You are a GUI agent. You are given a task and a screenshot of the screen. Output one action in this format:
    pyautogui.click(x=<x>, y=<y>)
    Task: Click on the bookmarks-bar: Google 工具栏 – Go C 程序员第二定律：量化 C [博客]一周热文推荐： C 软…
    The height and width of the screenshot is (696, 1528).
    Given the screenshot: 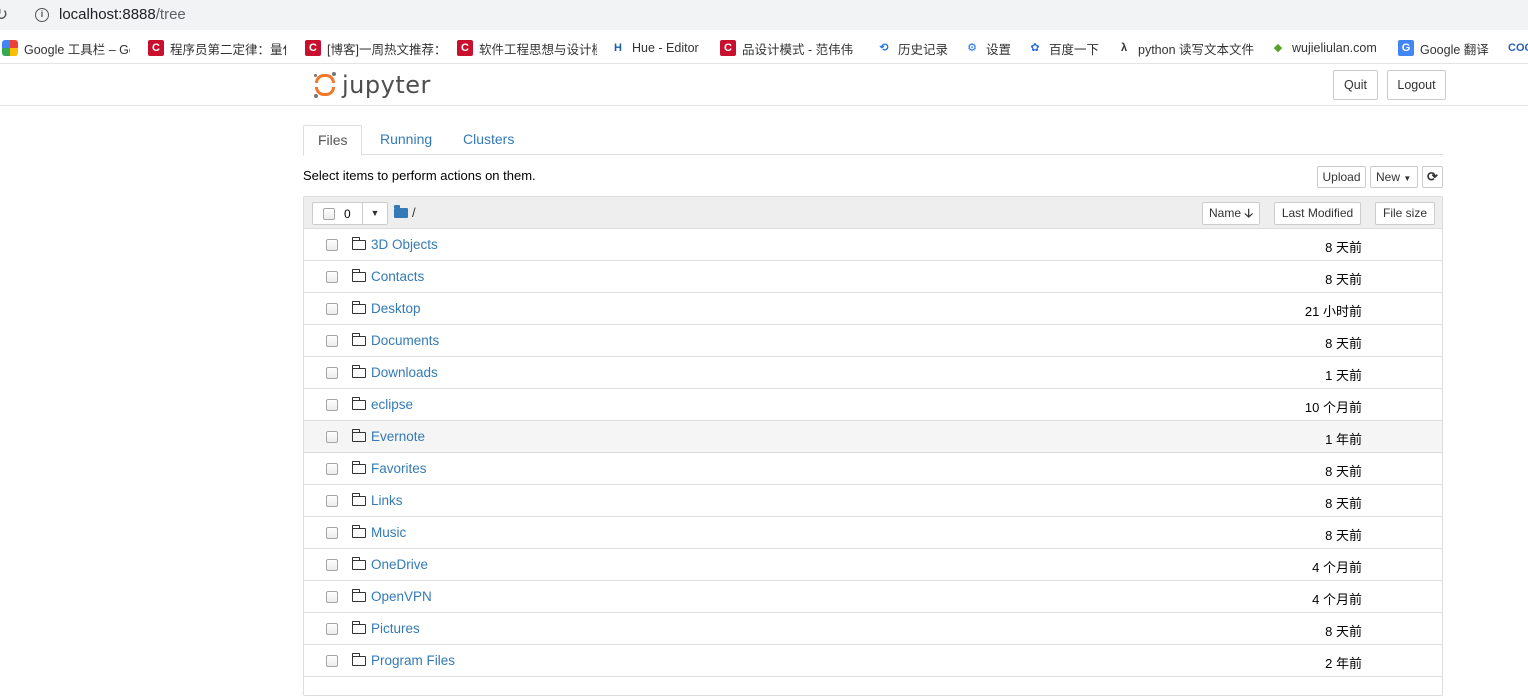 What is the action you would take?
    pyautogui.click(x=764, y=47)
    